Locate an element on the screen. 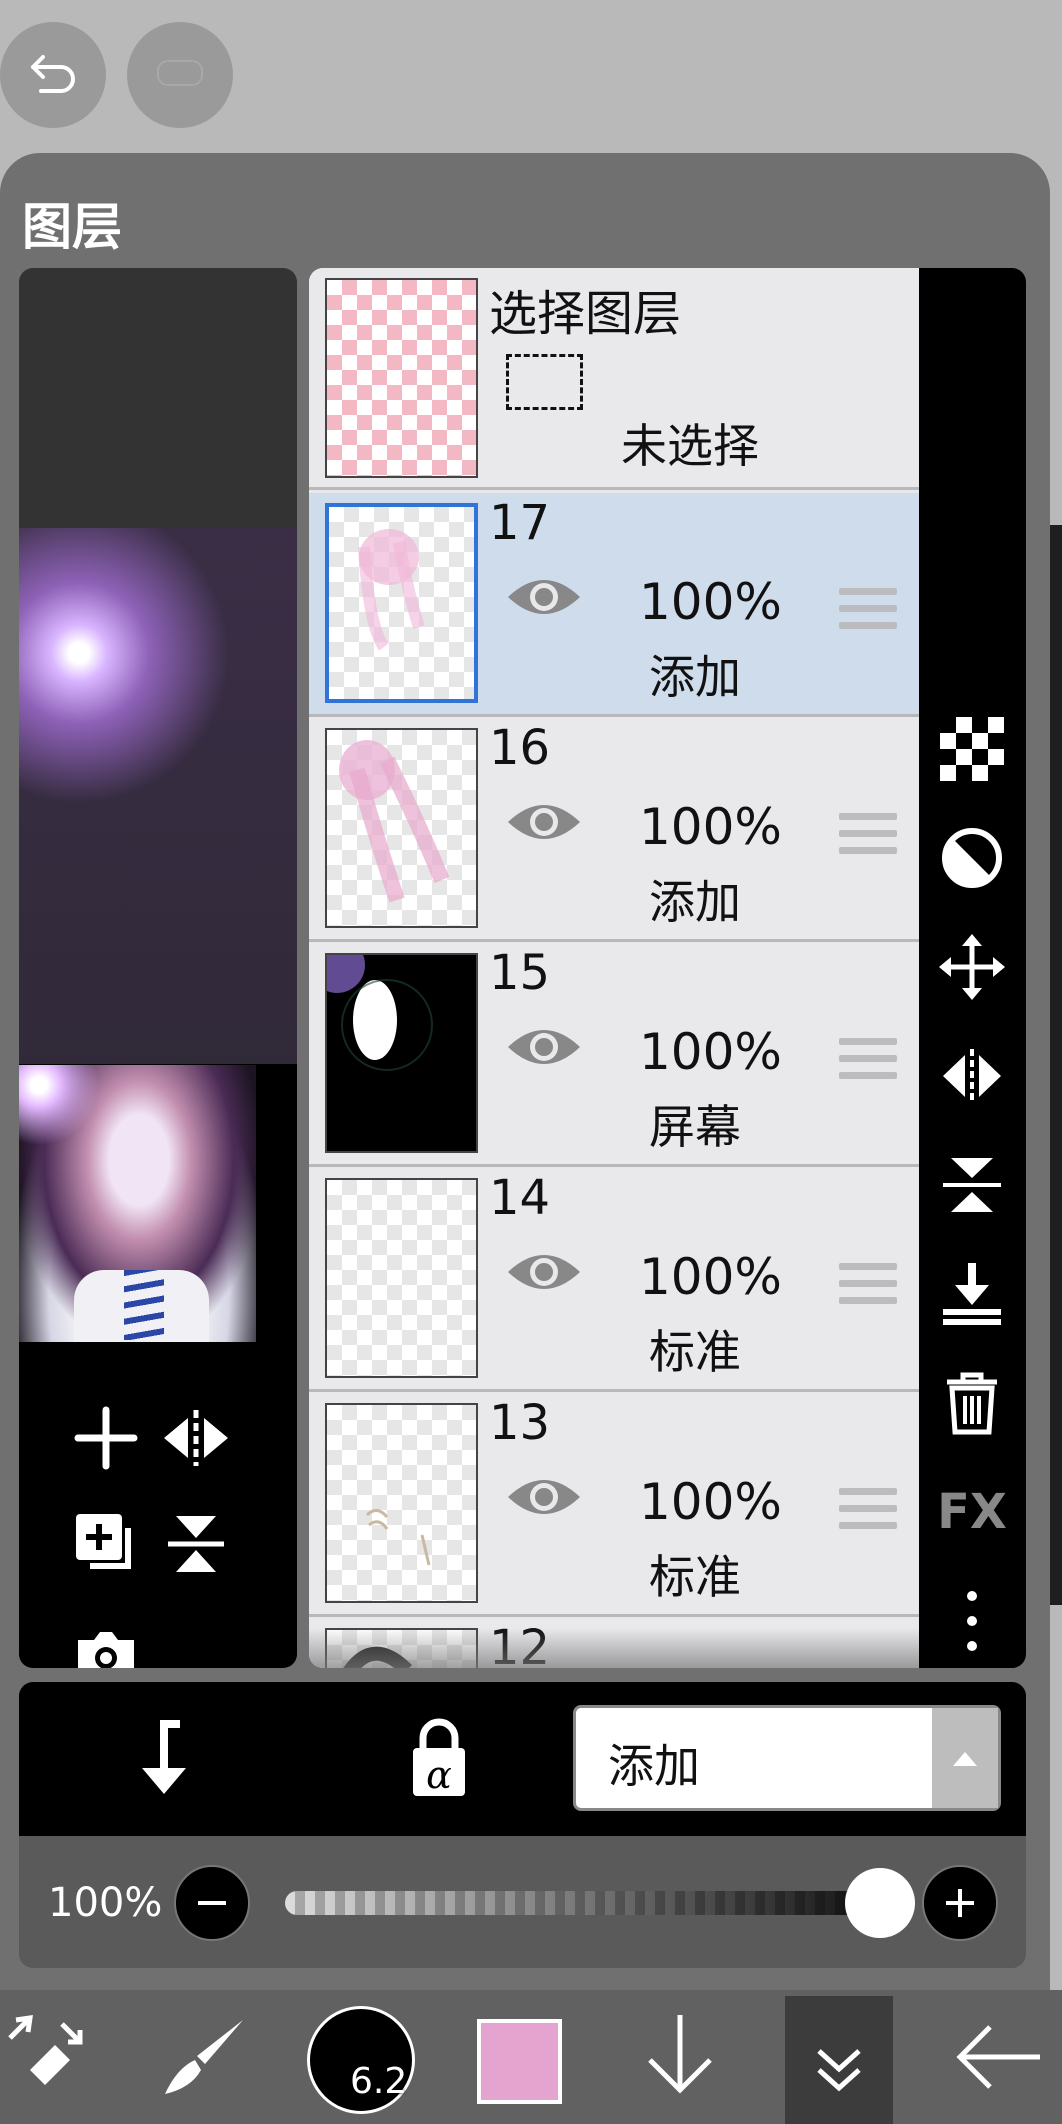  minus-icon is located at coordinates (212, 1903).